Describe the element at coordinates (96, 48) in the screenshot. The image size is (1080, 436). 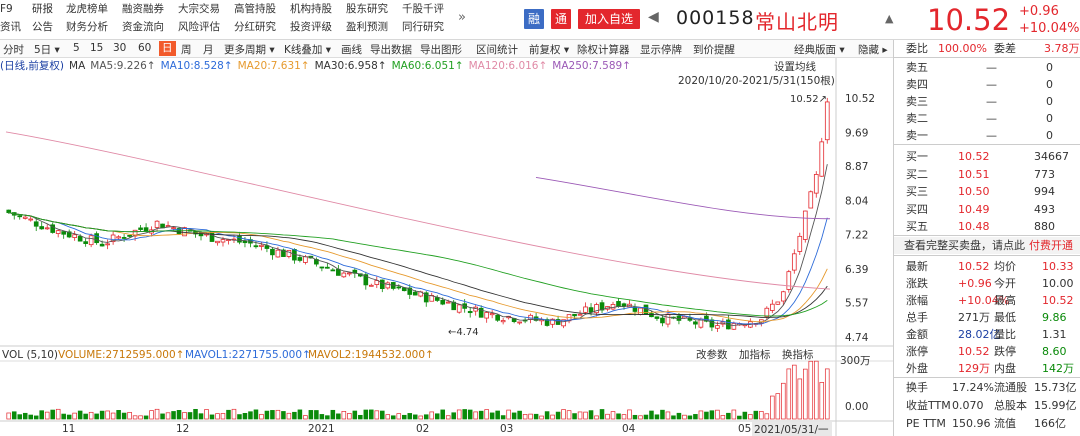
I see `toolbar-item: 15` at that location.